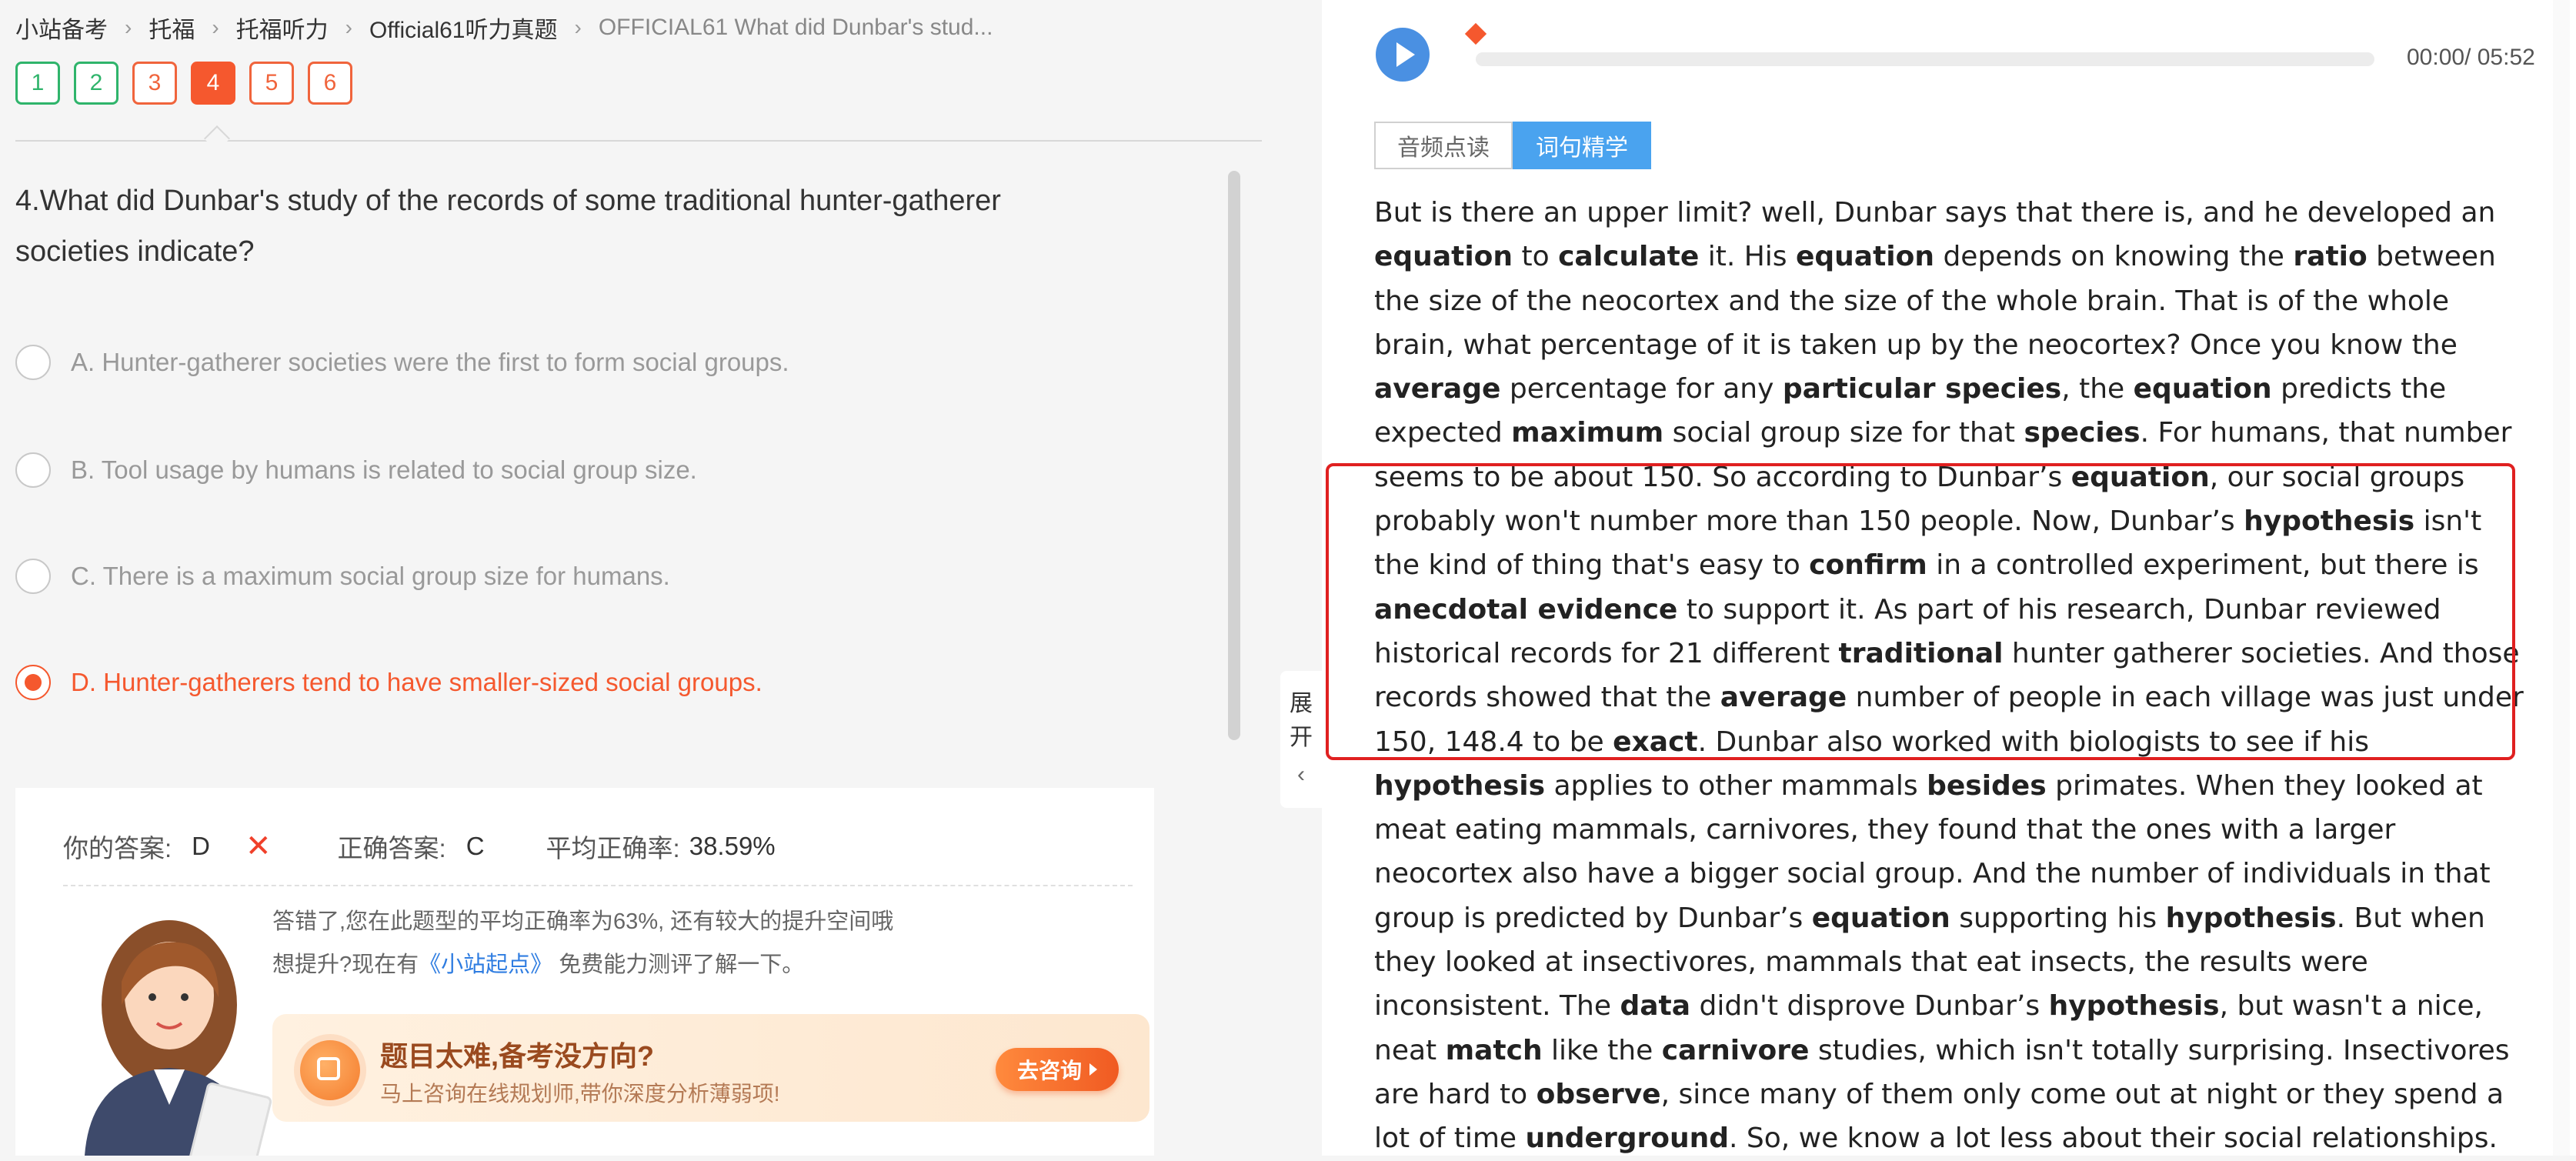 Image resolution: width=2576 pixels, height=1161 pixels. I want to click on mode-tabs: 音频点读 词句精学, so click(1512, 145).